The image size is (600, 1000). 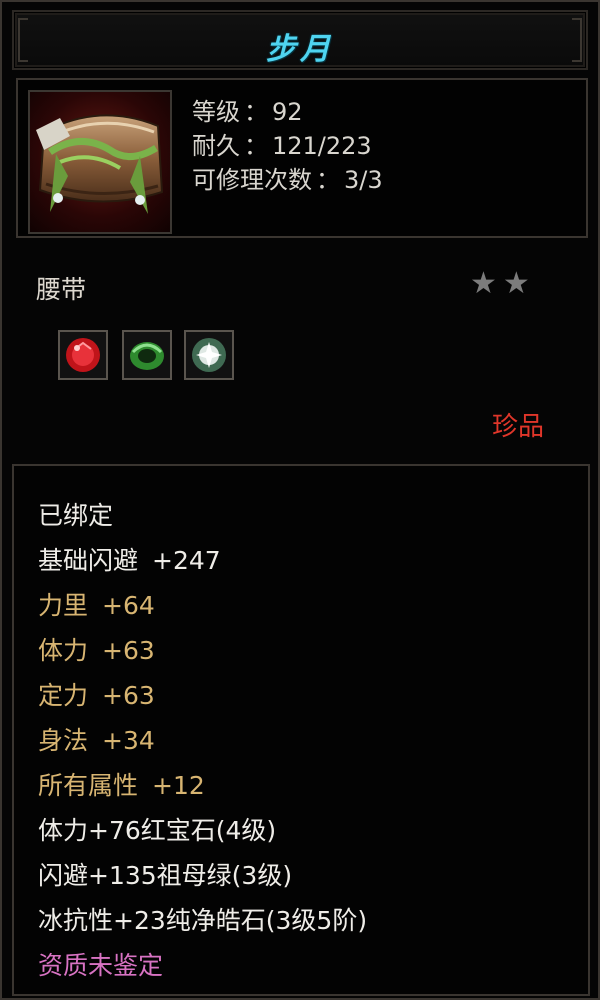 I want to click on attr-value: +247, so click(x=186, y=560).